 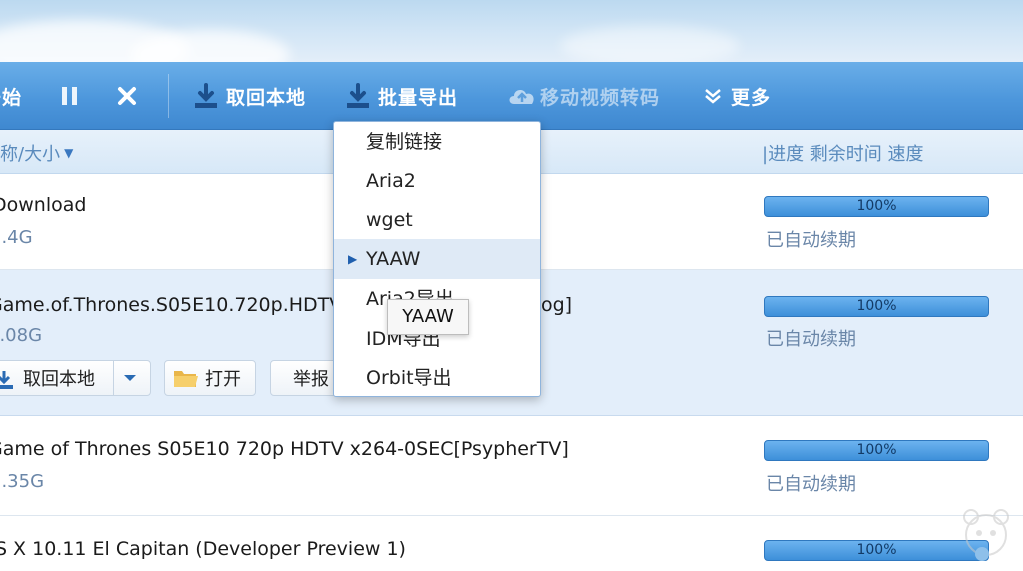 What do you see at coordinates (600, 97) in the screenshot?
I see `transcode-label: 移动视频转码` at bounding box center [600, 97].